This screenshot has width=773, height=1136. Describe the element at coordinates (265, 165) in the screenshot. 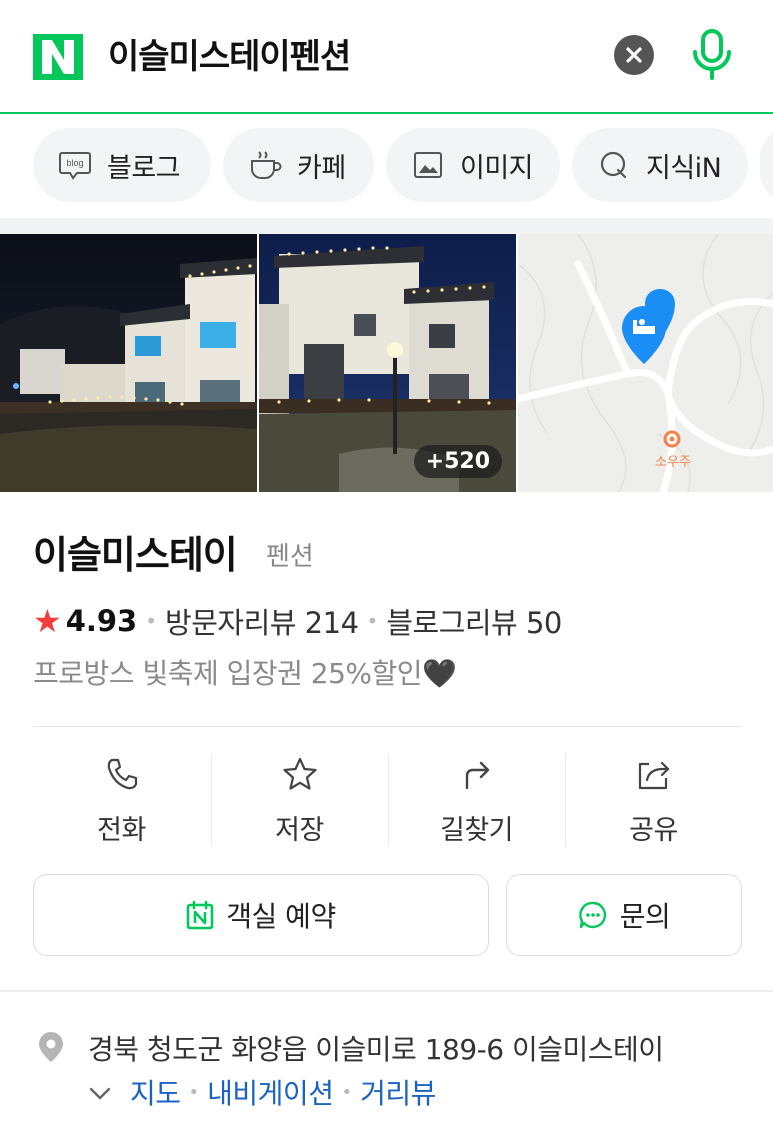

I see `cafe-icon` at that location.